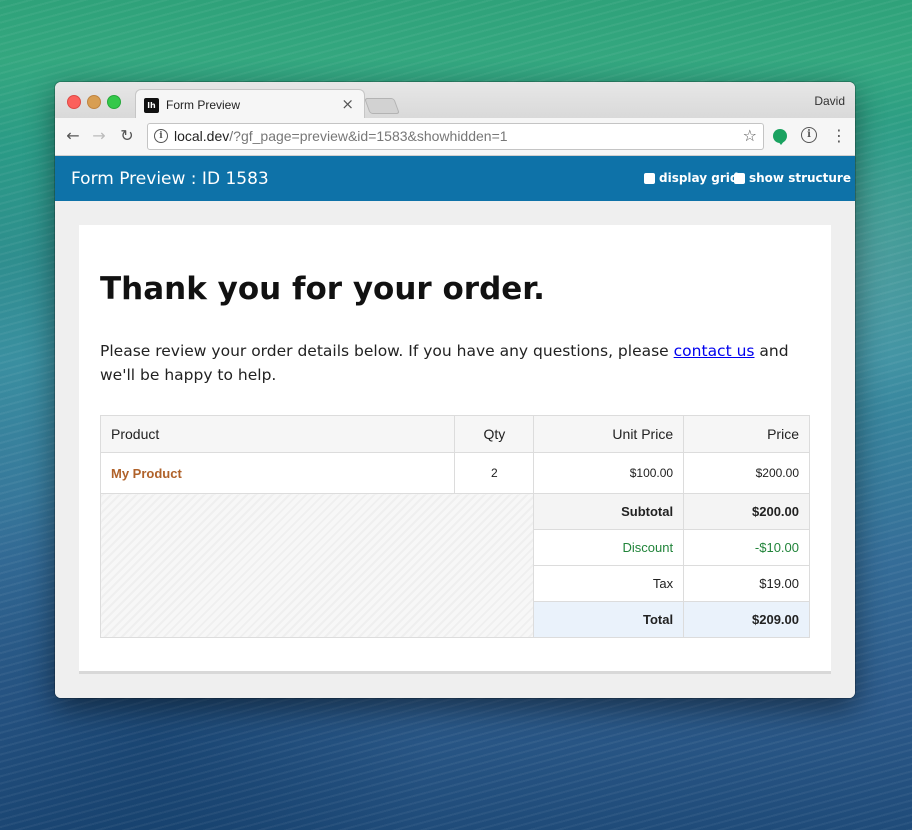 This screenshot has height=830, width=912. I want to click on price-cell: $200.00, so click(746, 473).